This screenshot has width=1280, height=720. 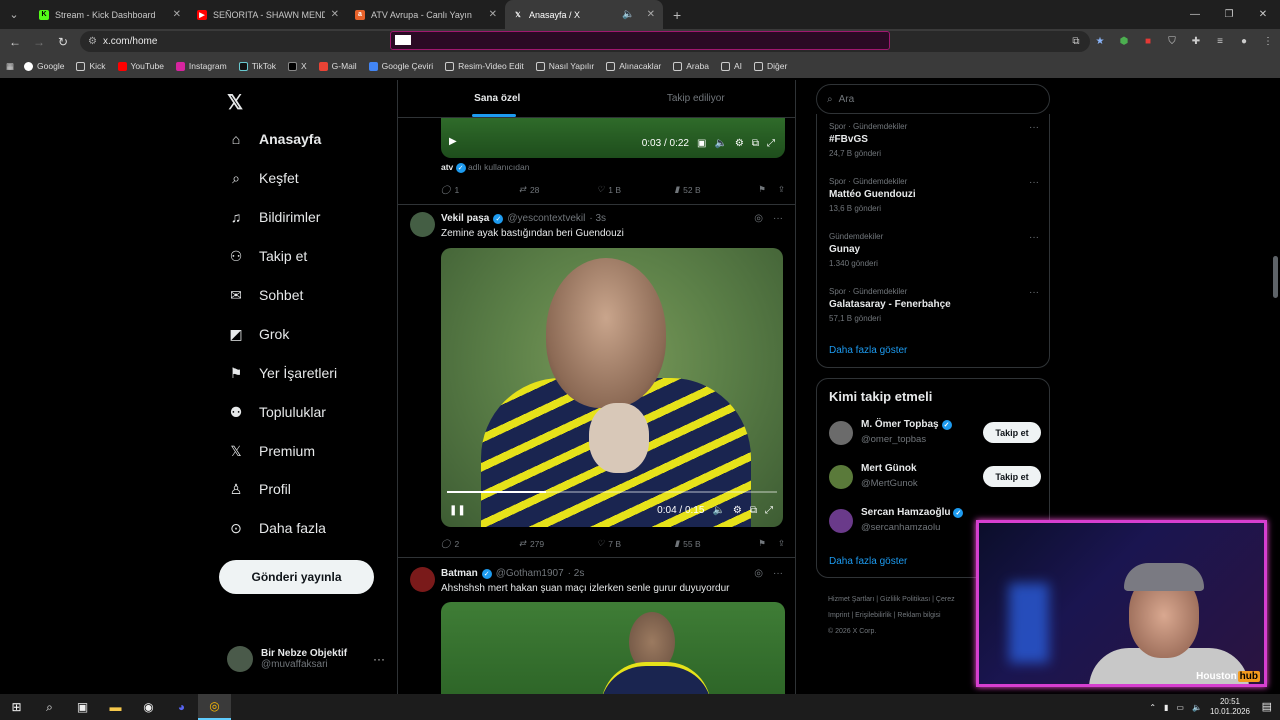 I want to click on network-icon: ▭, so click(x=1180, y=707).